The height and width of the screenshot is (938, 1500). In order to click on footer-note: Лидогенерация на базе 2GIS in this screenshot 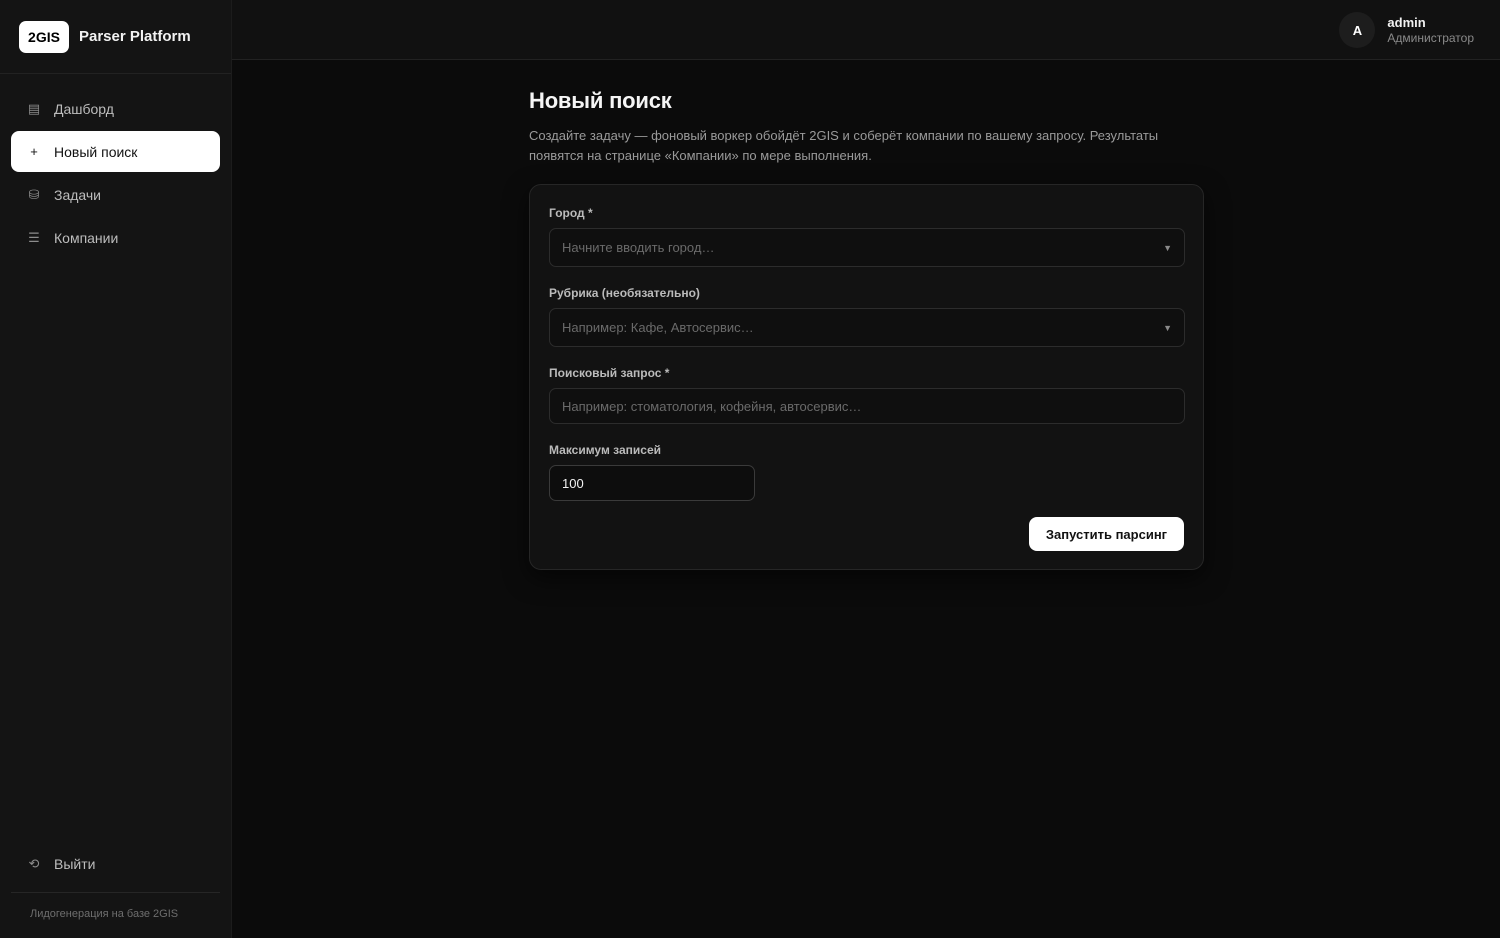, I will do `click(104, 914)`.